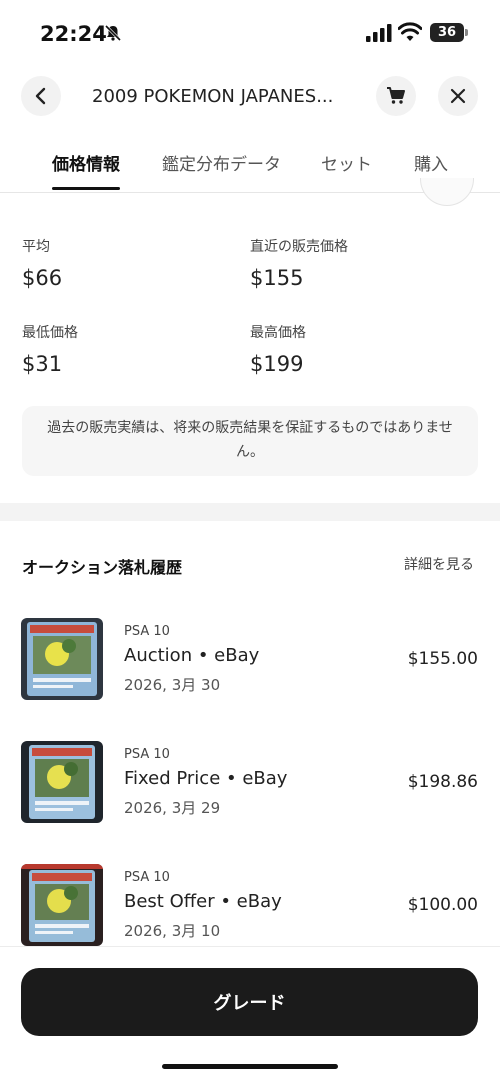 The image size is (500, 1080). I want to click on chevron-left-icon, so click(40, 96).